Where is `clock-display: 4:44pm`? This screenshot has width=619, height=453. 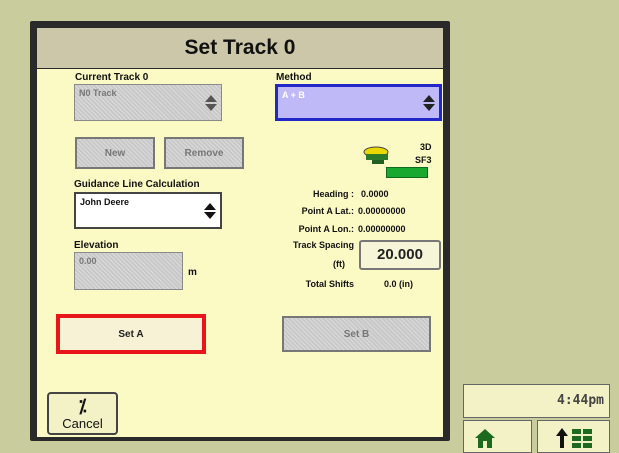 clock-display: 4:44pm is located at coordinates (536, 401).